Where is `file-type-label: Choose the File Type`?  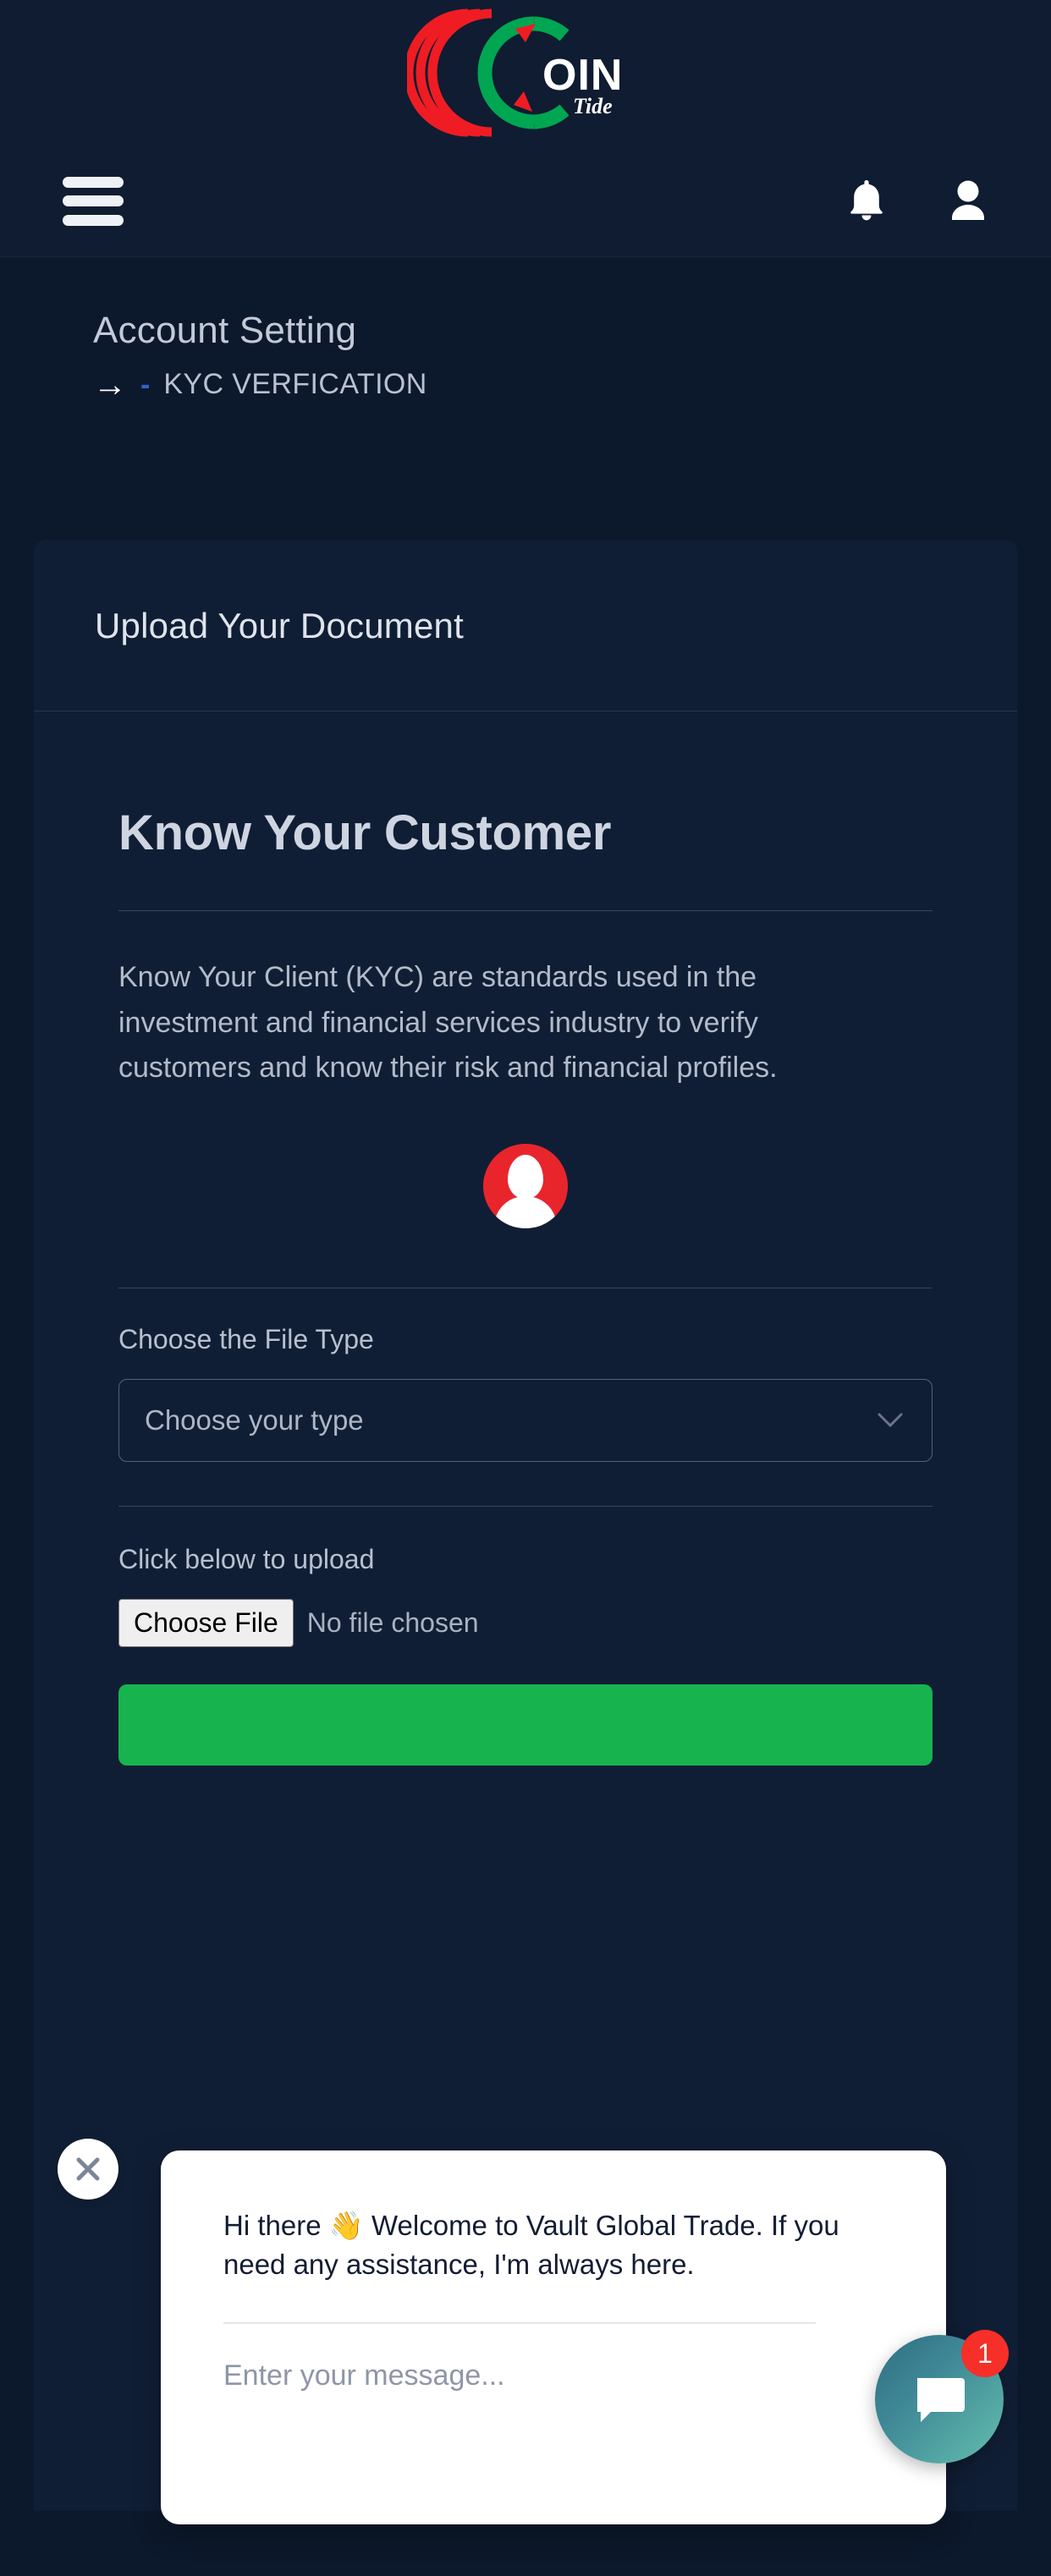 file-type-label: Choose the File Type is located at coordinates (246, 1339).